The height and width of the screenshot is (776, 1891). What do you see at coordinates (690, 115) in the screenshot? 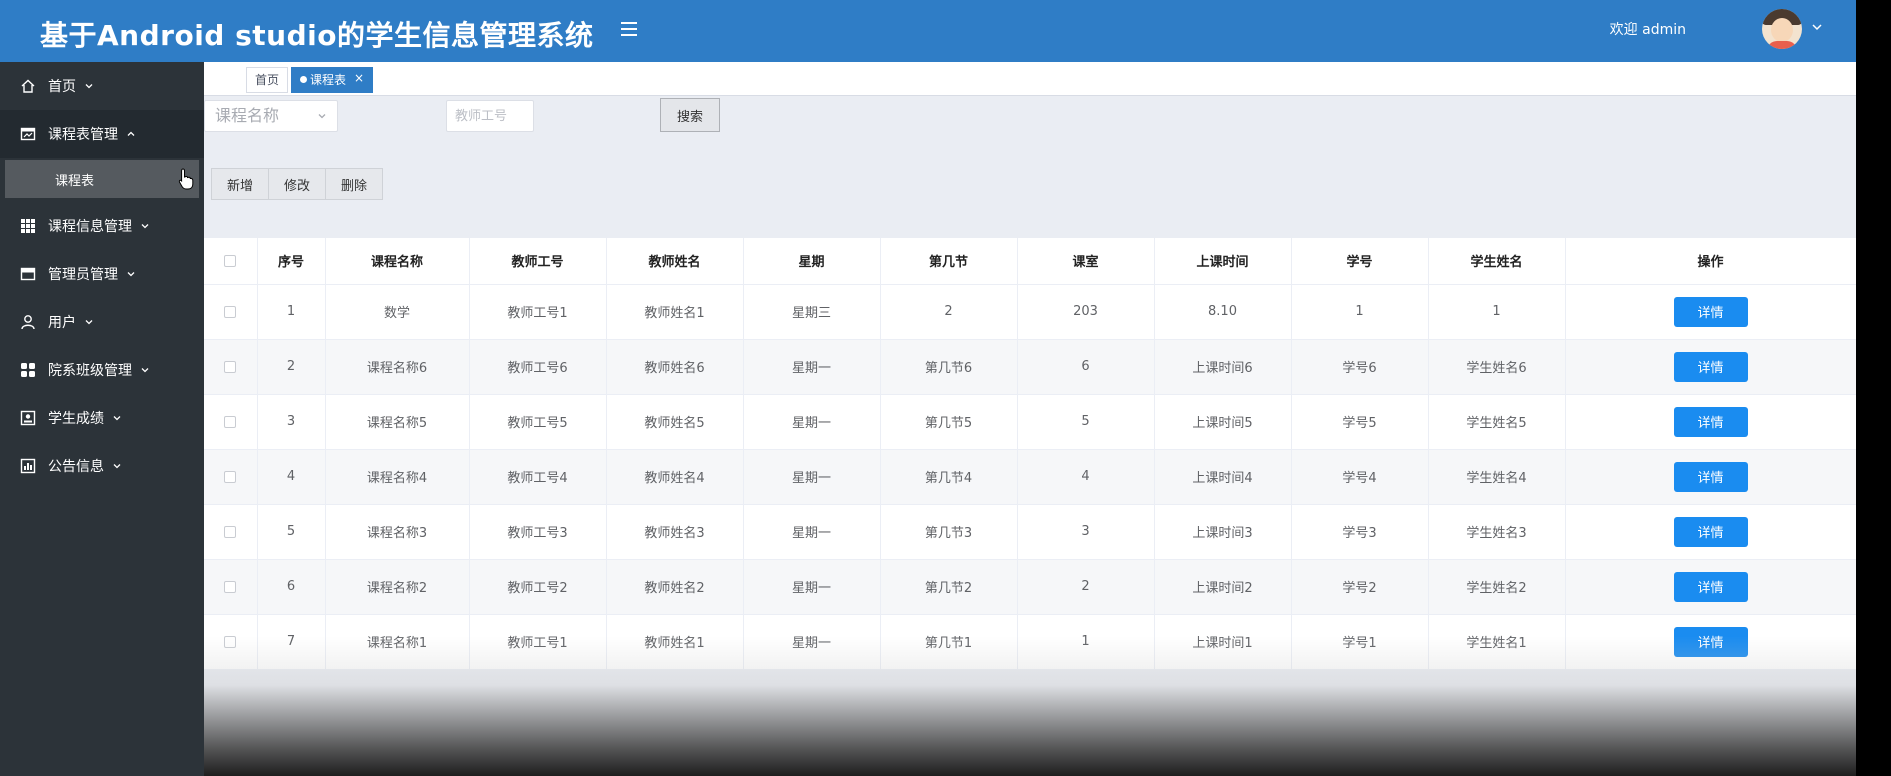
I see `search-button: 搜索` at bounding box center [690, 115].